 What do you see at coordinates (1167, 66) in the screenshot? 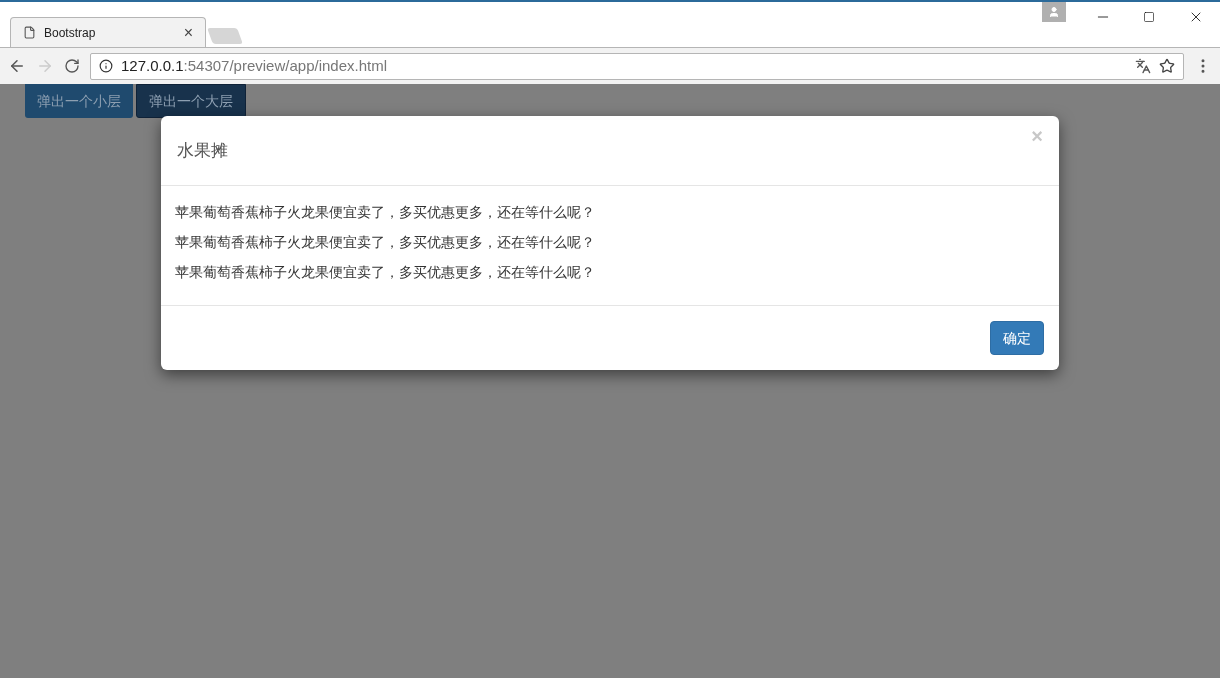
I see `bookmark-star-icon` at bounding box center [1167, 66].